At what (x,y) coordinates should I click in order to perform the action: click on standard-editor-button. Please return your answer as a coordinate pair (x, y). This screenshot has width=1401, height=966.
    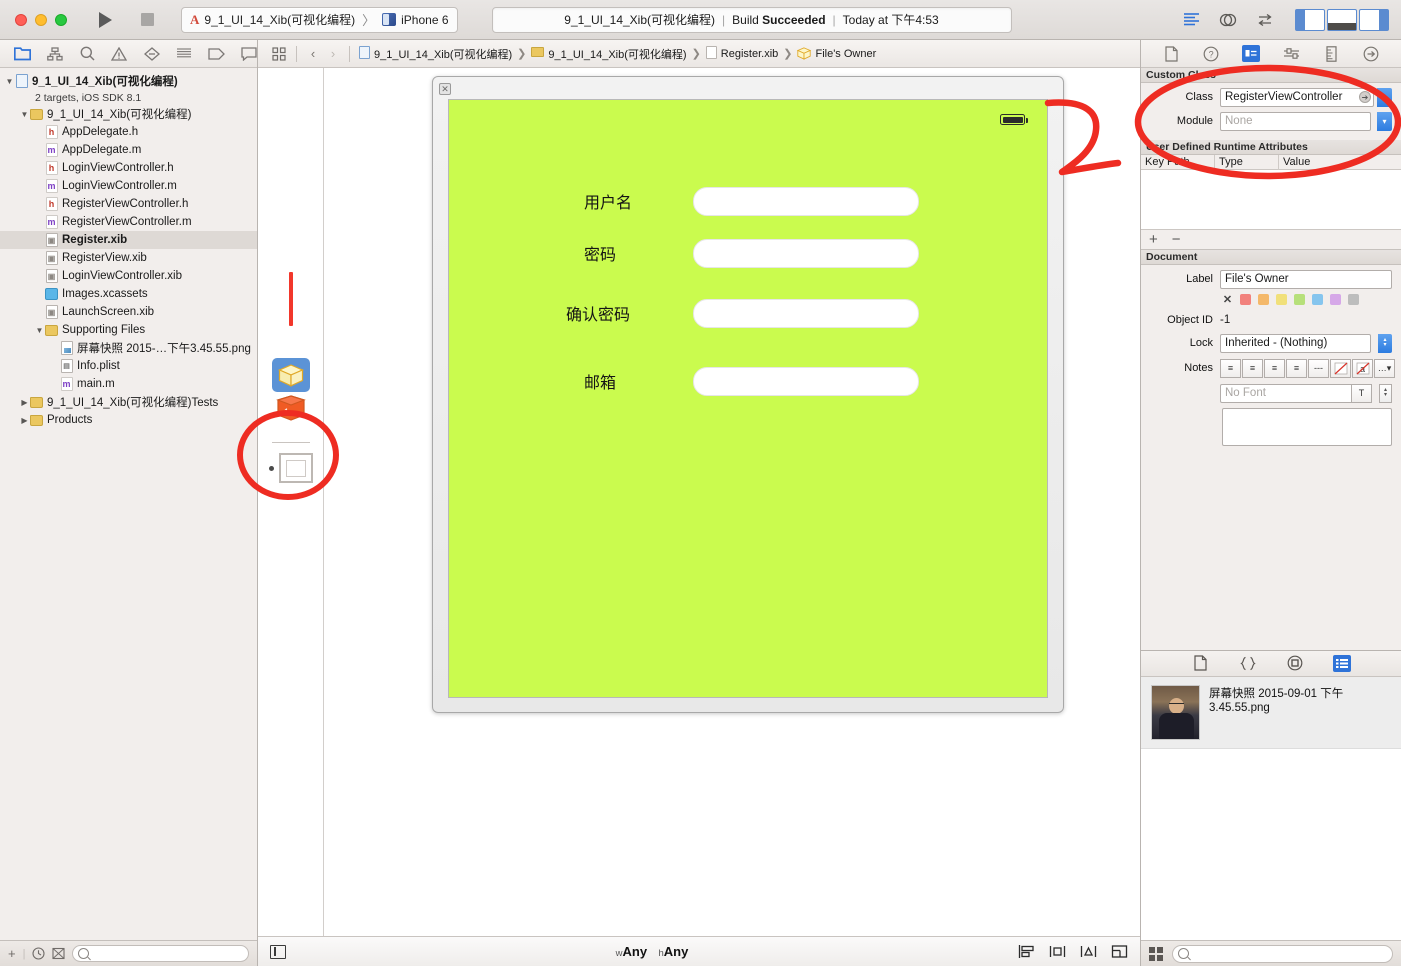
    Looking at the image, I should click on (1191, 20).